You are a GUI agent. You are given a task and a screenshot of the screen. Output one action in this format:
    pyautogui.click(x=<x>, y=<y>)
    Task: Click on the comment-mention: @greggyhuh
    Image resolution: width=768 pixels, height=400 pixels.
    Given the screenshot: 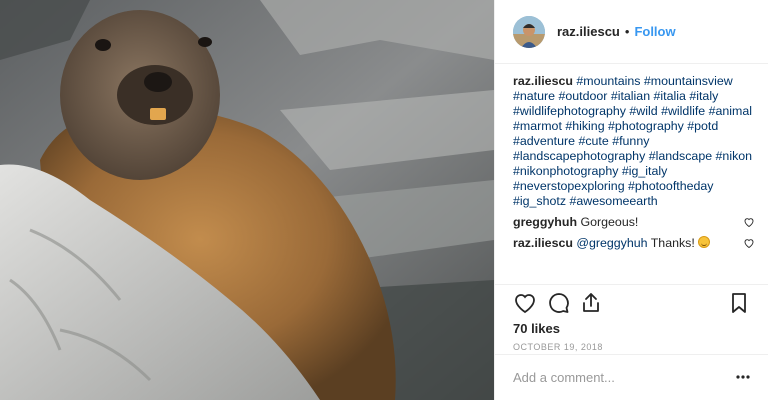 What is the action you would take?
    pyautogui.click(x=611, y=243)
    